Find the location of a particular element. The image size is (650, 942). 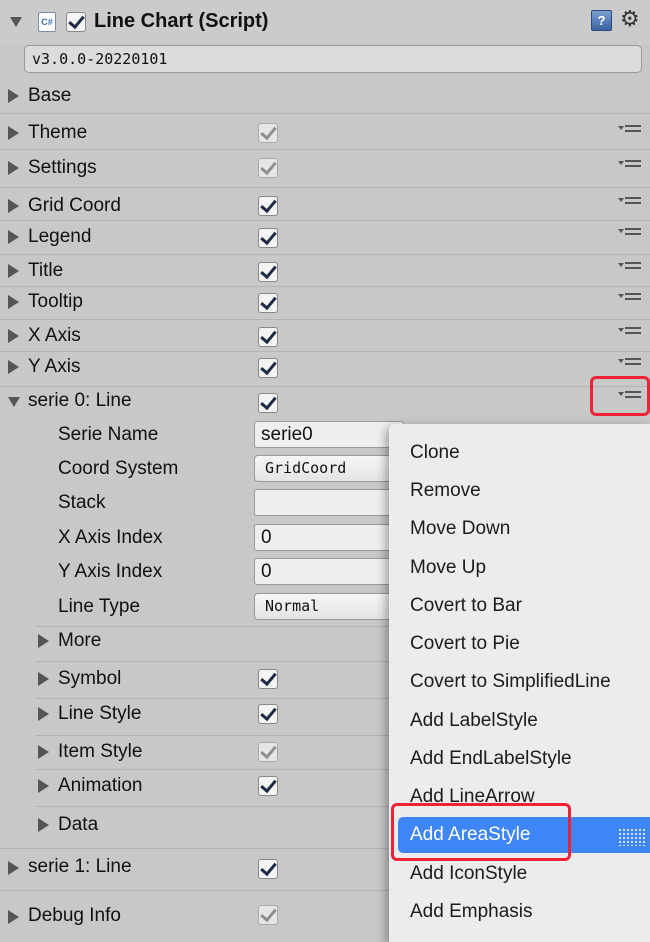

component-header: C# Line Chart (Script) ? ⚙ is located at coordinates (325, 22).